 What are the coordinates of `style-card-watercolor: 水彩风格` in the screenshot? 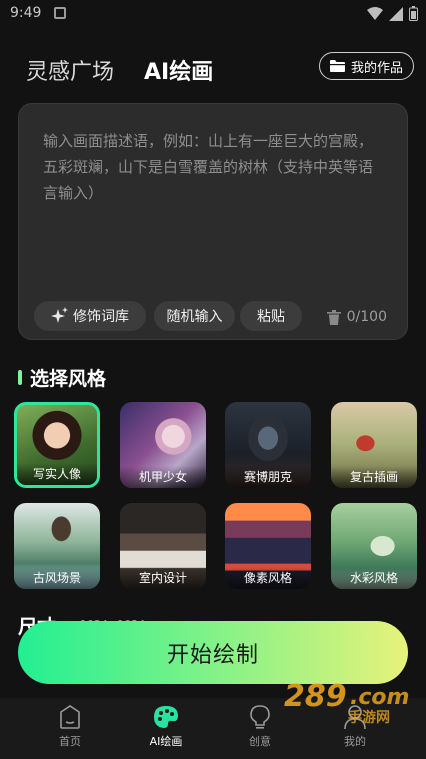 It's located at (374, 546).